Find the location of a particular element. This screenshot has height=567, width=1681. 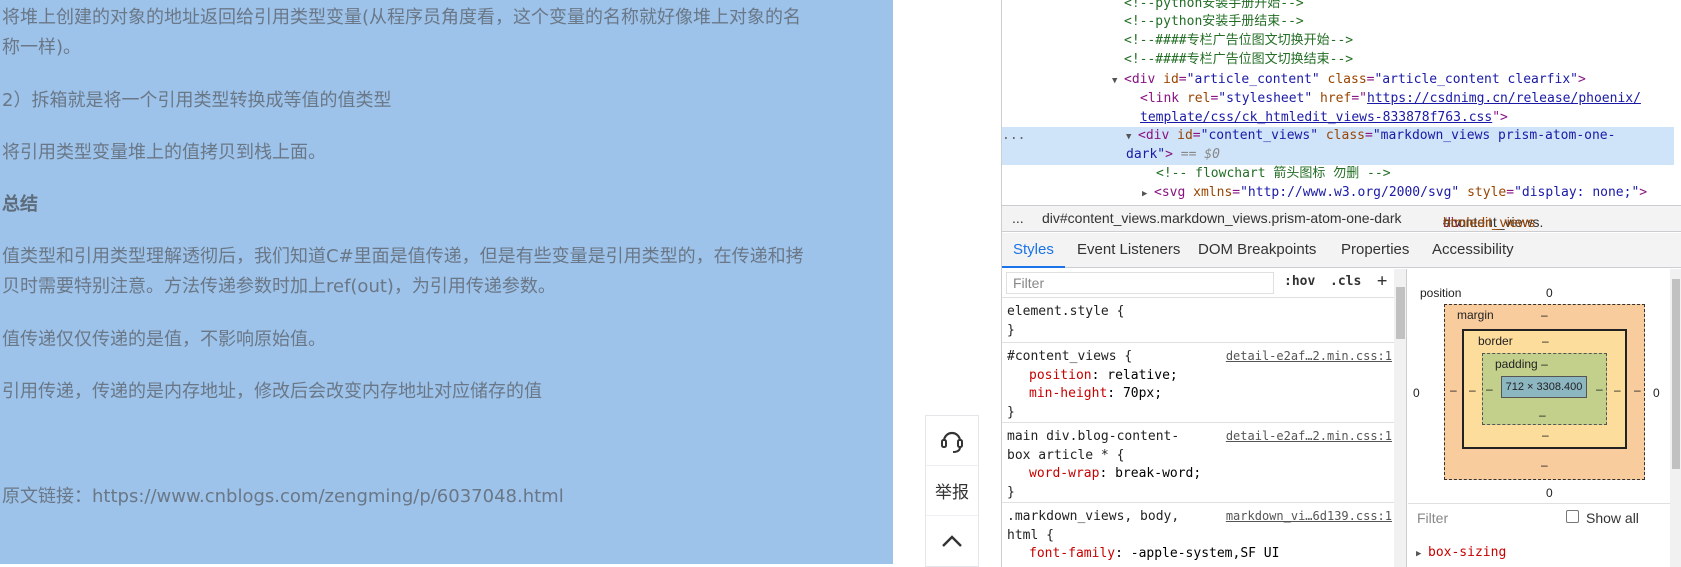

padding-right-value: – is located at coordinates (1599, 389).